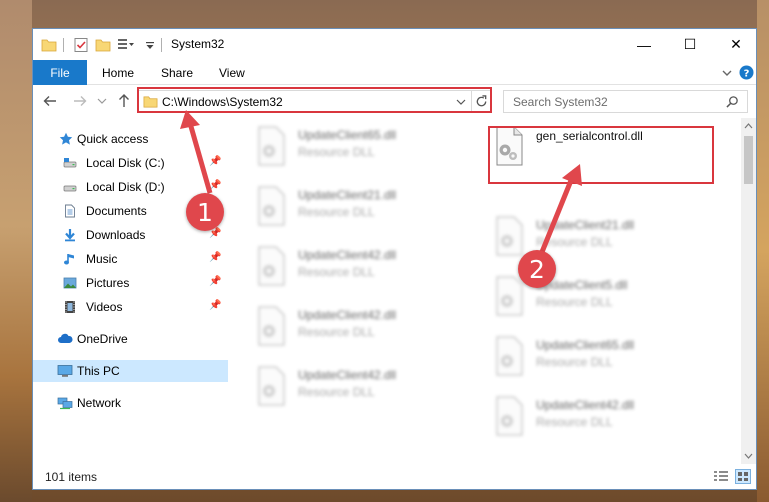 The height and width of the screenshot is (502, 769). Describe the element at coordinates (130, 339) in the screenshot. I see `sidebar-item-onedrive: OneDrive` at that location.